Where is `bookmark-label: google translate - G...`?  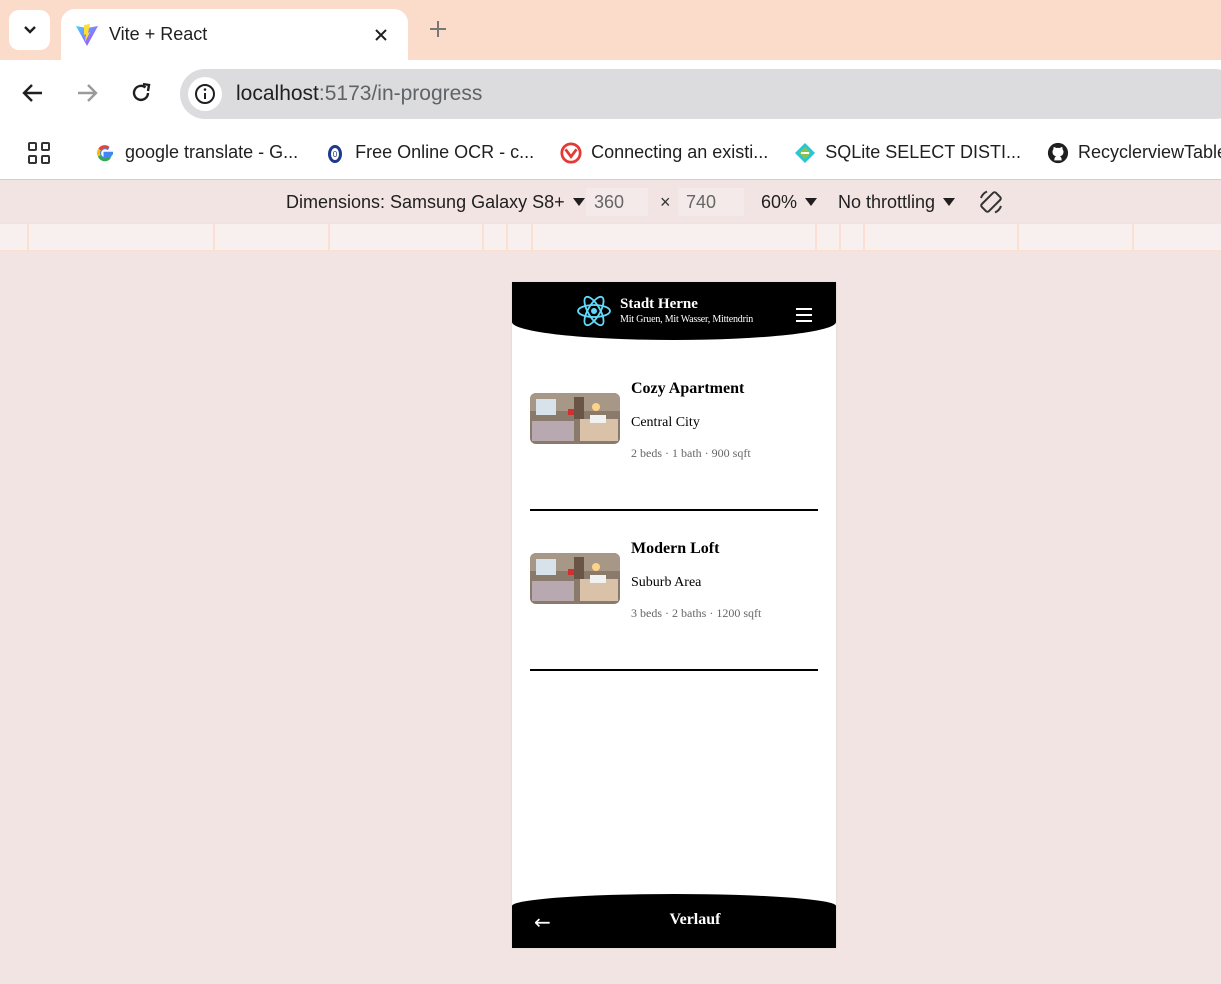 bookmark-label: google translate - G... is located at coordinates (212, 152).